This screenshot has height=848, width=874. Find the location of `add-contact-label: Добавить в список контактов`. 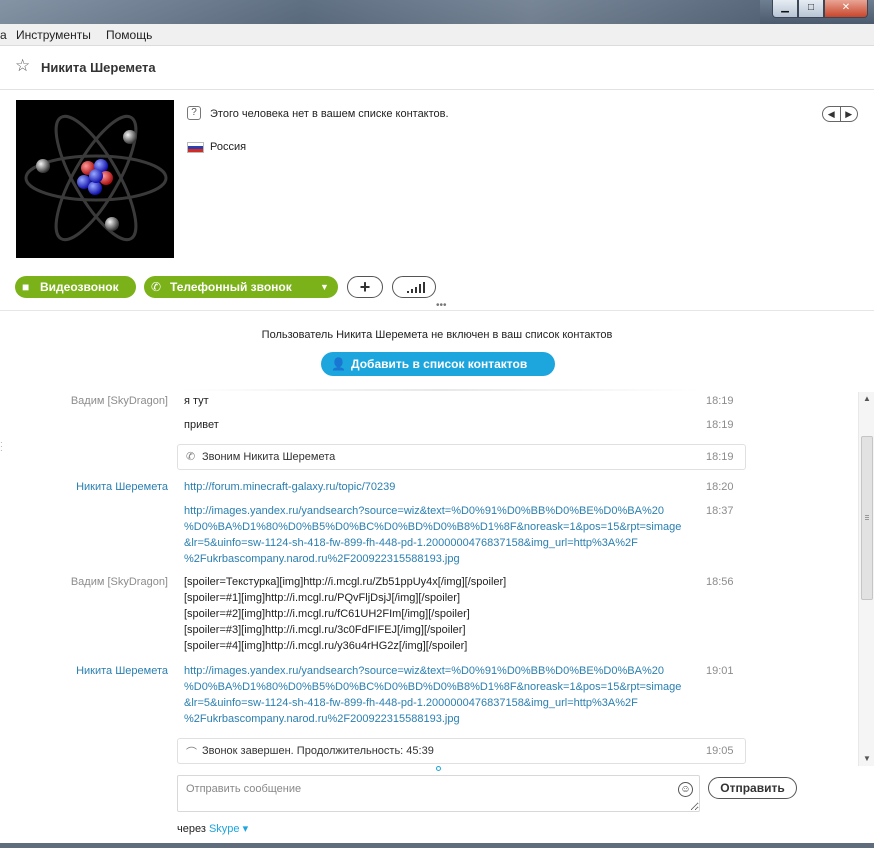

add-contact-label: Добавить в список контактов is located at coordinates (439, 364).